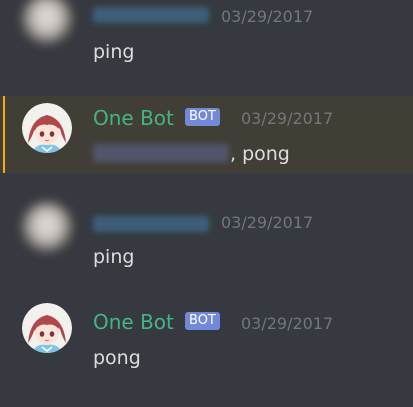 Image resolution: width=413 pixels, height=407 pixels. What do you see at coordinates (260, 154) in the screenshot?
I see `message-text: , pong` at bounding box center [260, 154].